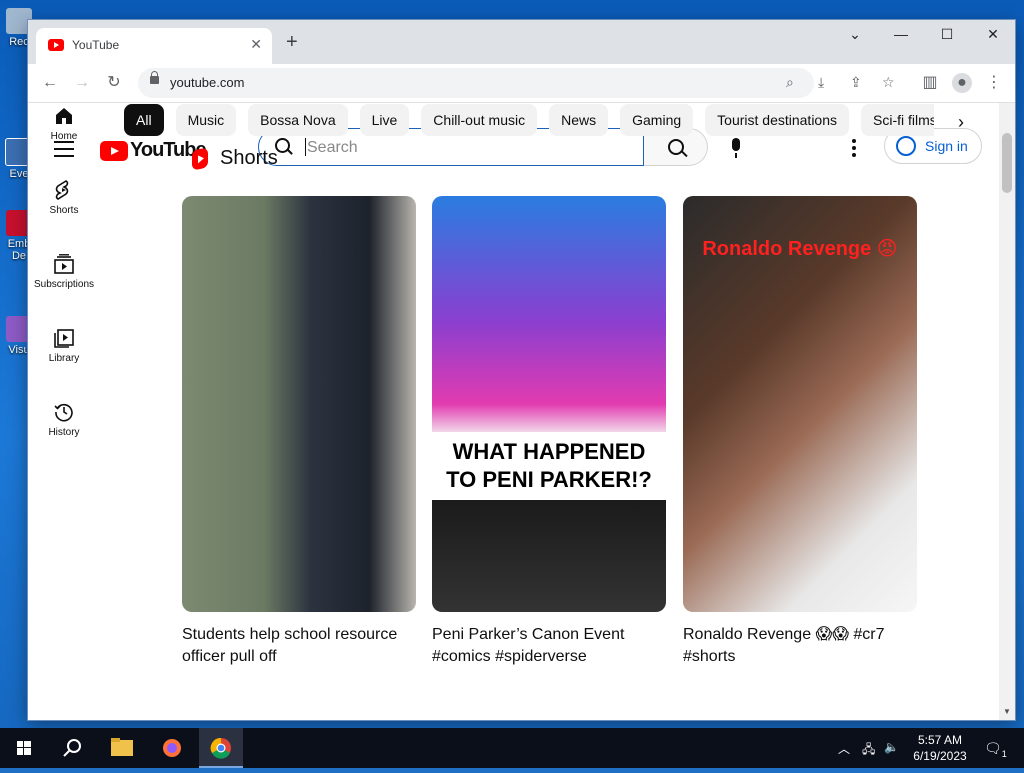 The image size is (1024, 773). Describe the element at coordinates (897, 120) in the screenshot. I see `chip-sci-fi-films: Sci-fi films` at that location.